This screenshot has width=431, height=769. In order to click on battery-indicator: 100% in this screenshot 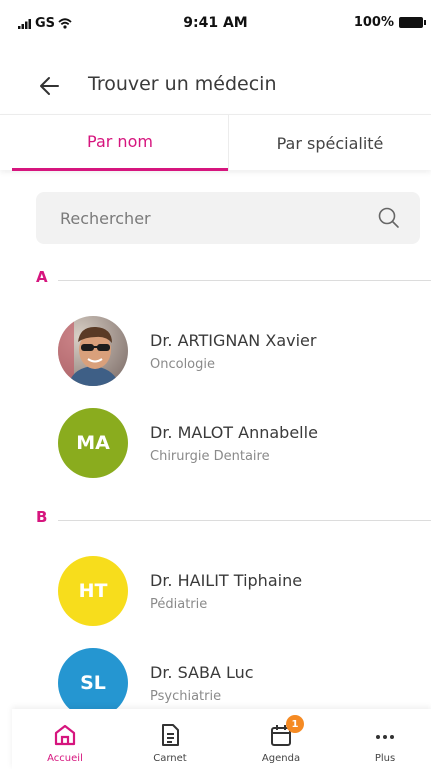, I will do `click(389, 22)`.